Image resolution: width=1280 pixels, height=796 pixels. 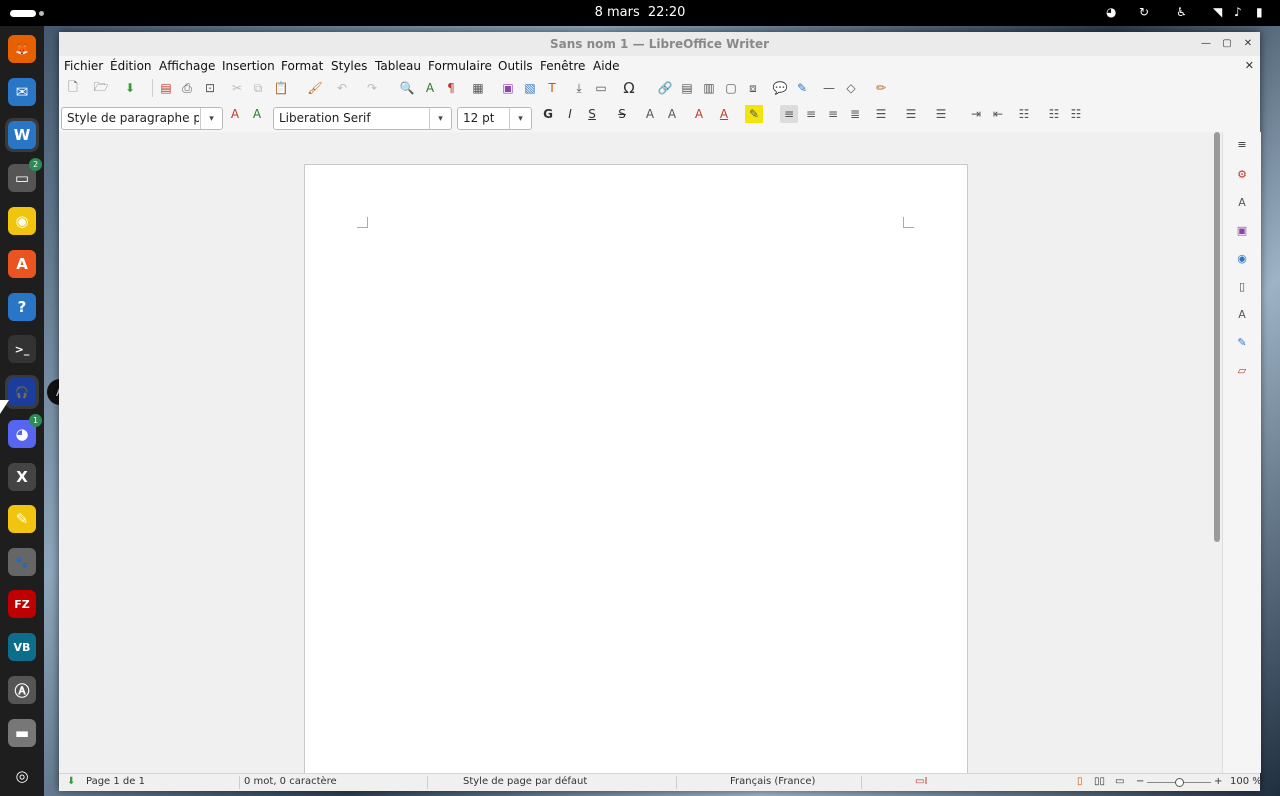 What do you see at coordinates (235, 114) in the screenshot?
I see `update-style-icon: A` at bounding box center [235, 114].